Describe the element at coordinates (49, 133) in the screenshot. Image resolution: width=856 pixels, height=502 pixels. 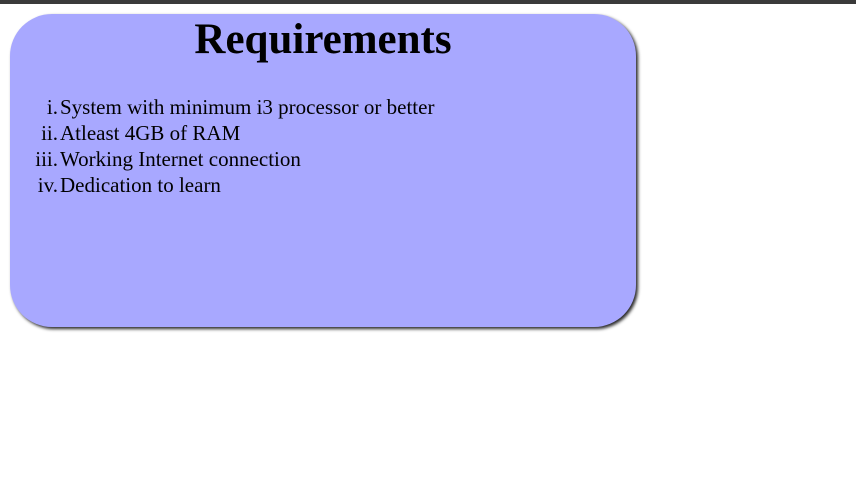
I see `list-item-marker: ii.` at that location.